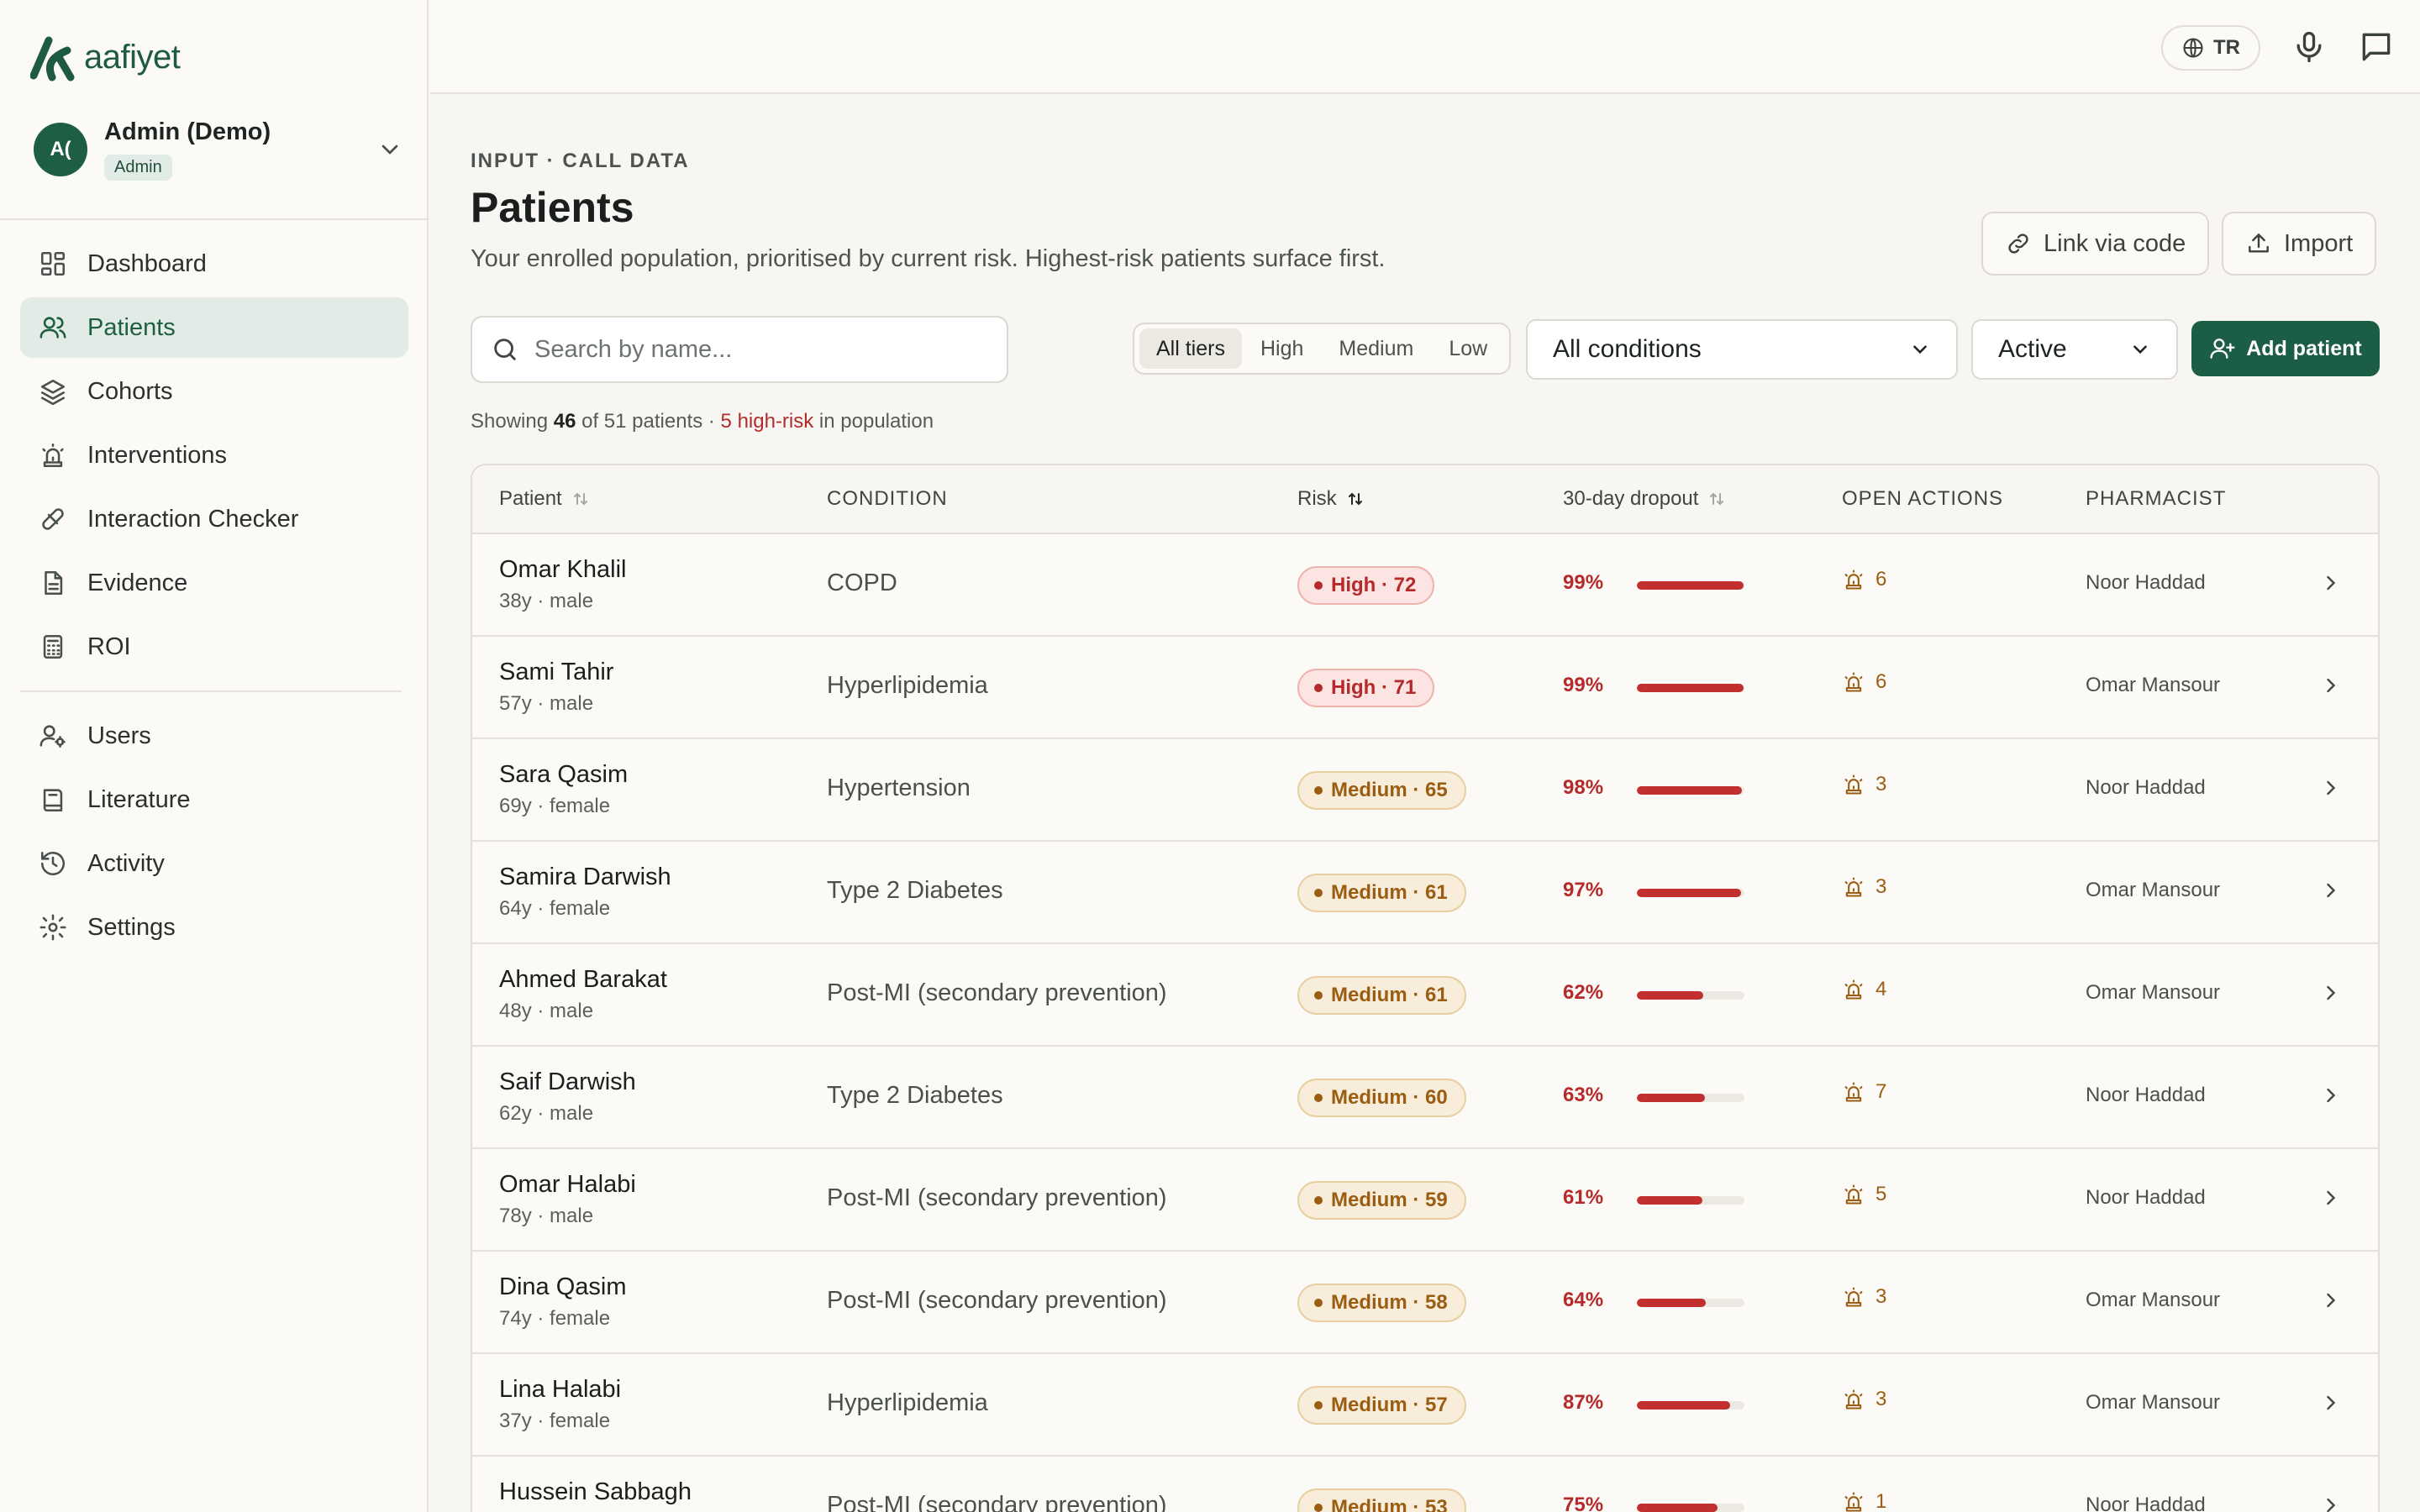  I want to click on search-box, so click(739, 349).